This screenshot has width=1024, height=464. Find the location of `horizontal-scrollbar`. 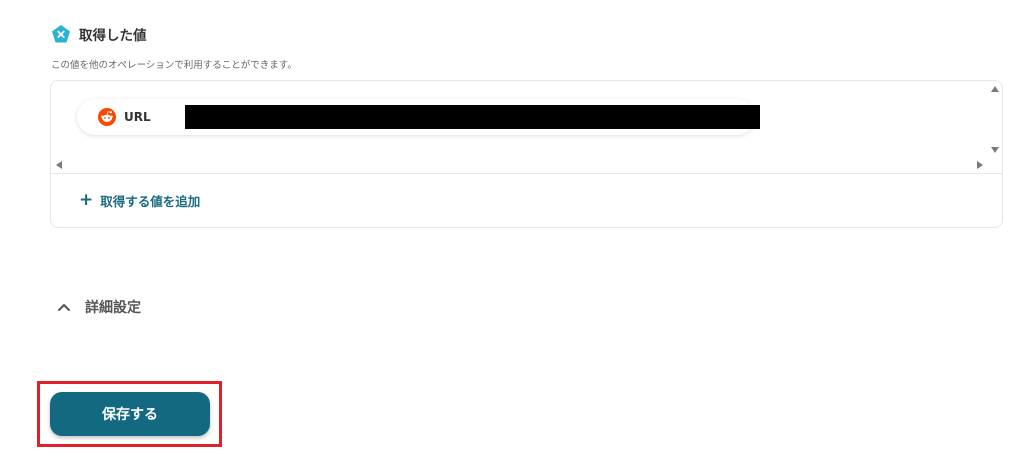

horizontal-scrollbar is located at coordinates (520, 165).